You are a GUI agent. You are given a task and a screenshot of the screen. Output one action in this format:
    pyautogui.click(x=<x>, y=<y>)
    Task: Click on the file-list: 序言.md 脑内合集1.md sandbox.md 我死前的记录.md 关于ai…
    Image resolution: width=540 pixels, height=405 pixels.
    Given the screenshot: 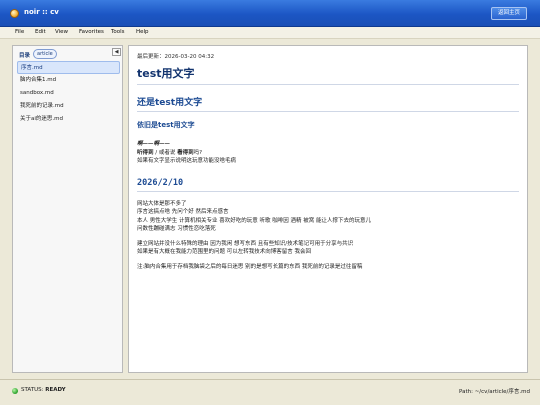 What is the action you would take?
    pyautogui.click(x=68, y=93)
    